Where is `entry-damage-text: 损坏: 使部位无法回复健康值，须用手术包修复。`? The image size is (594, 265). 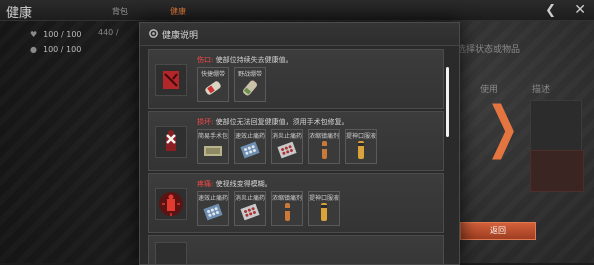 entry-damage-text: 损坏: 使部位无法回复健康值，须用手术包修复。 is located at coordinates (273, 122).